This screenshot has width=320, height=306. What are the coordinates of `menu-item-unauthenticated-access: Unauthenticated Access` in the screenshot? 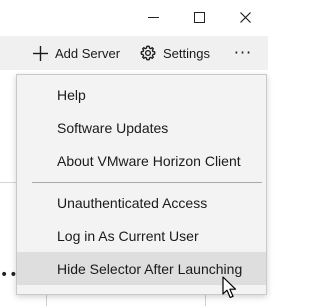 It's located at (141, 202).